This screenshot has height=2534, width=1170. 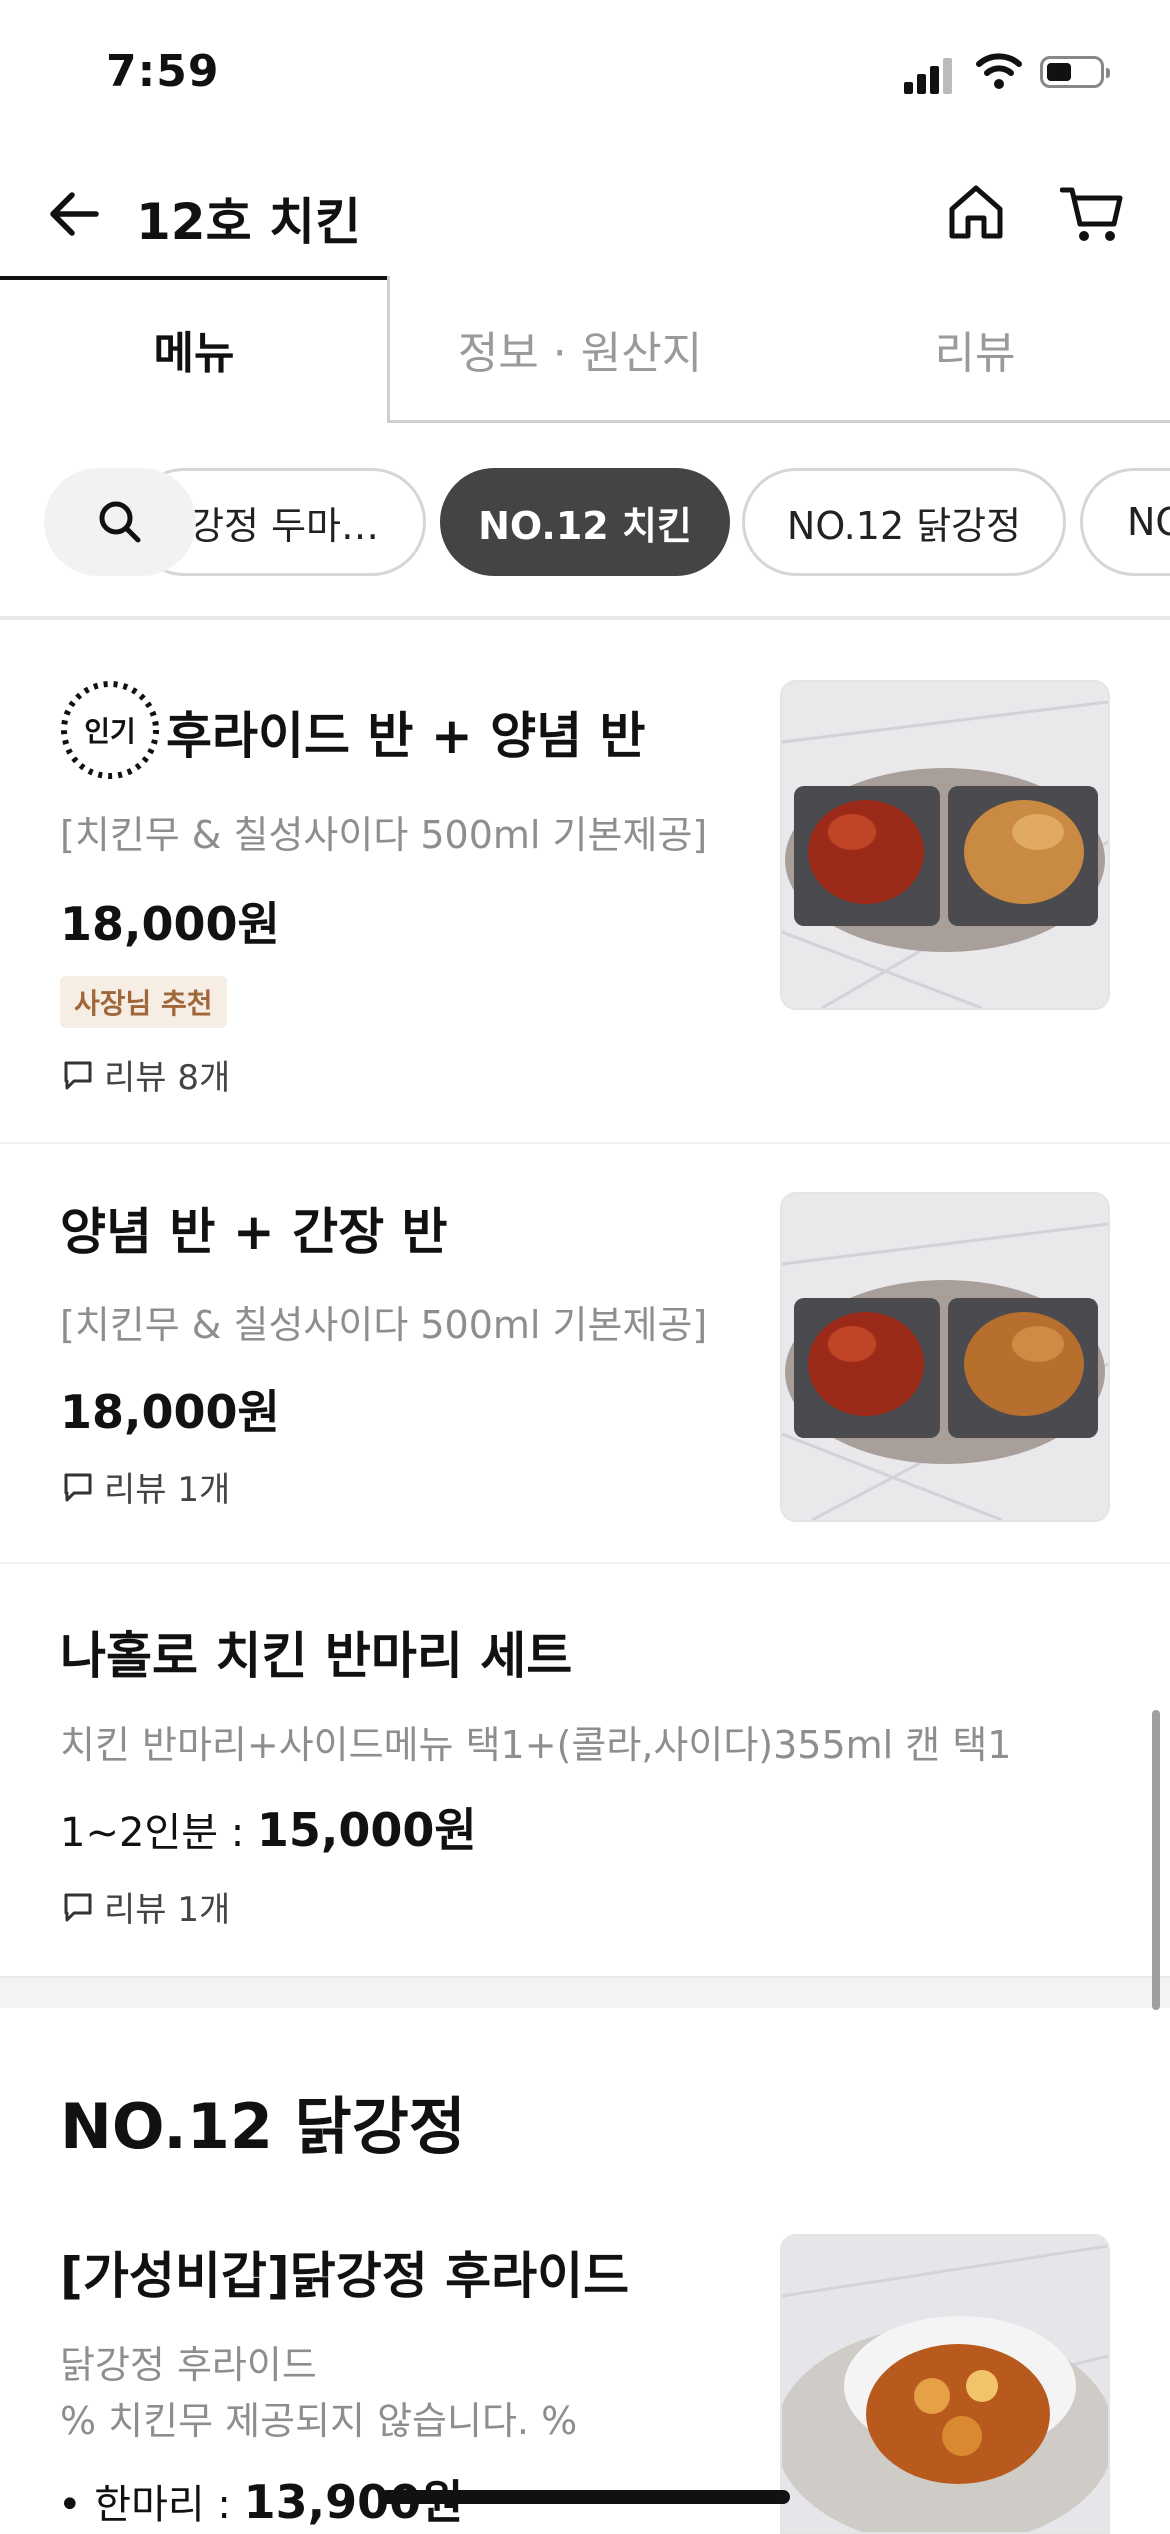 What do you see at coordinates (1092, 214) in the screenshot?
I see `cart-icon` at bounding box center [1092, 214].